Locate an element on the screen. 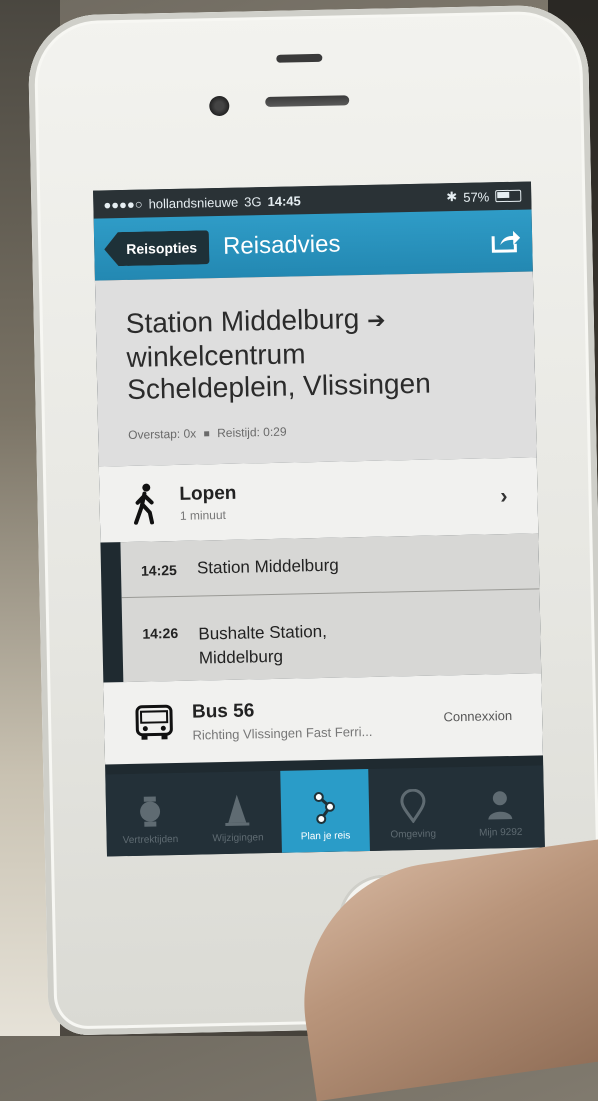 The image size is (598, 1101). share-icon is located at coordinates (506, 241).